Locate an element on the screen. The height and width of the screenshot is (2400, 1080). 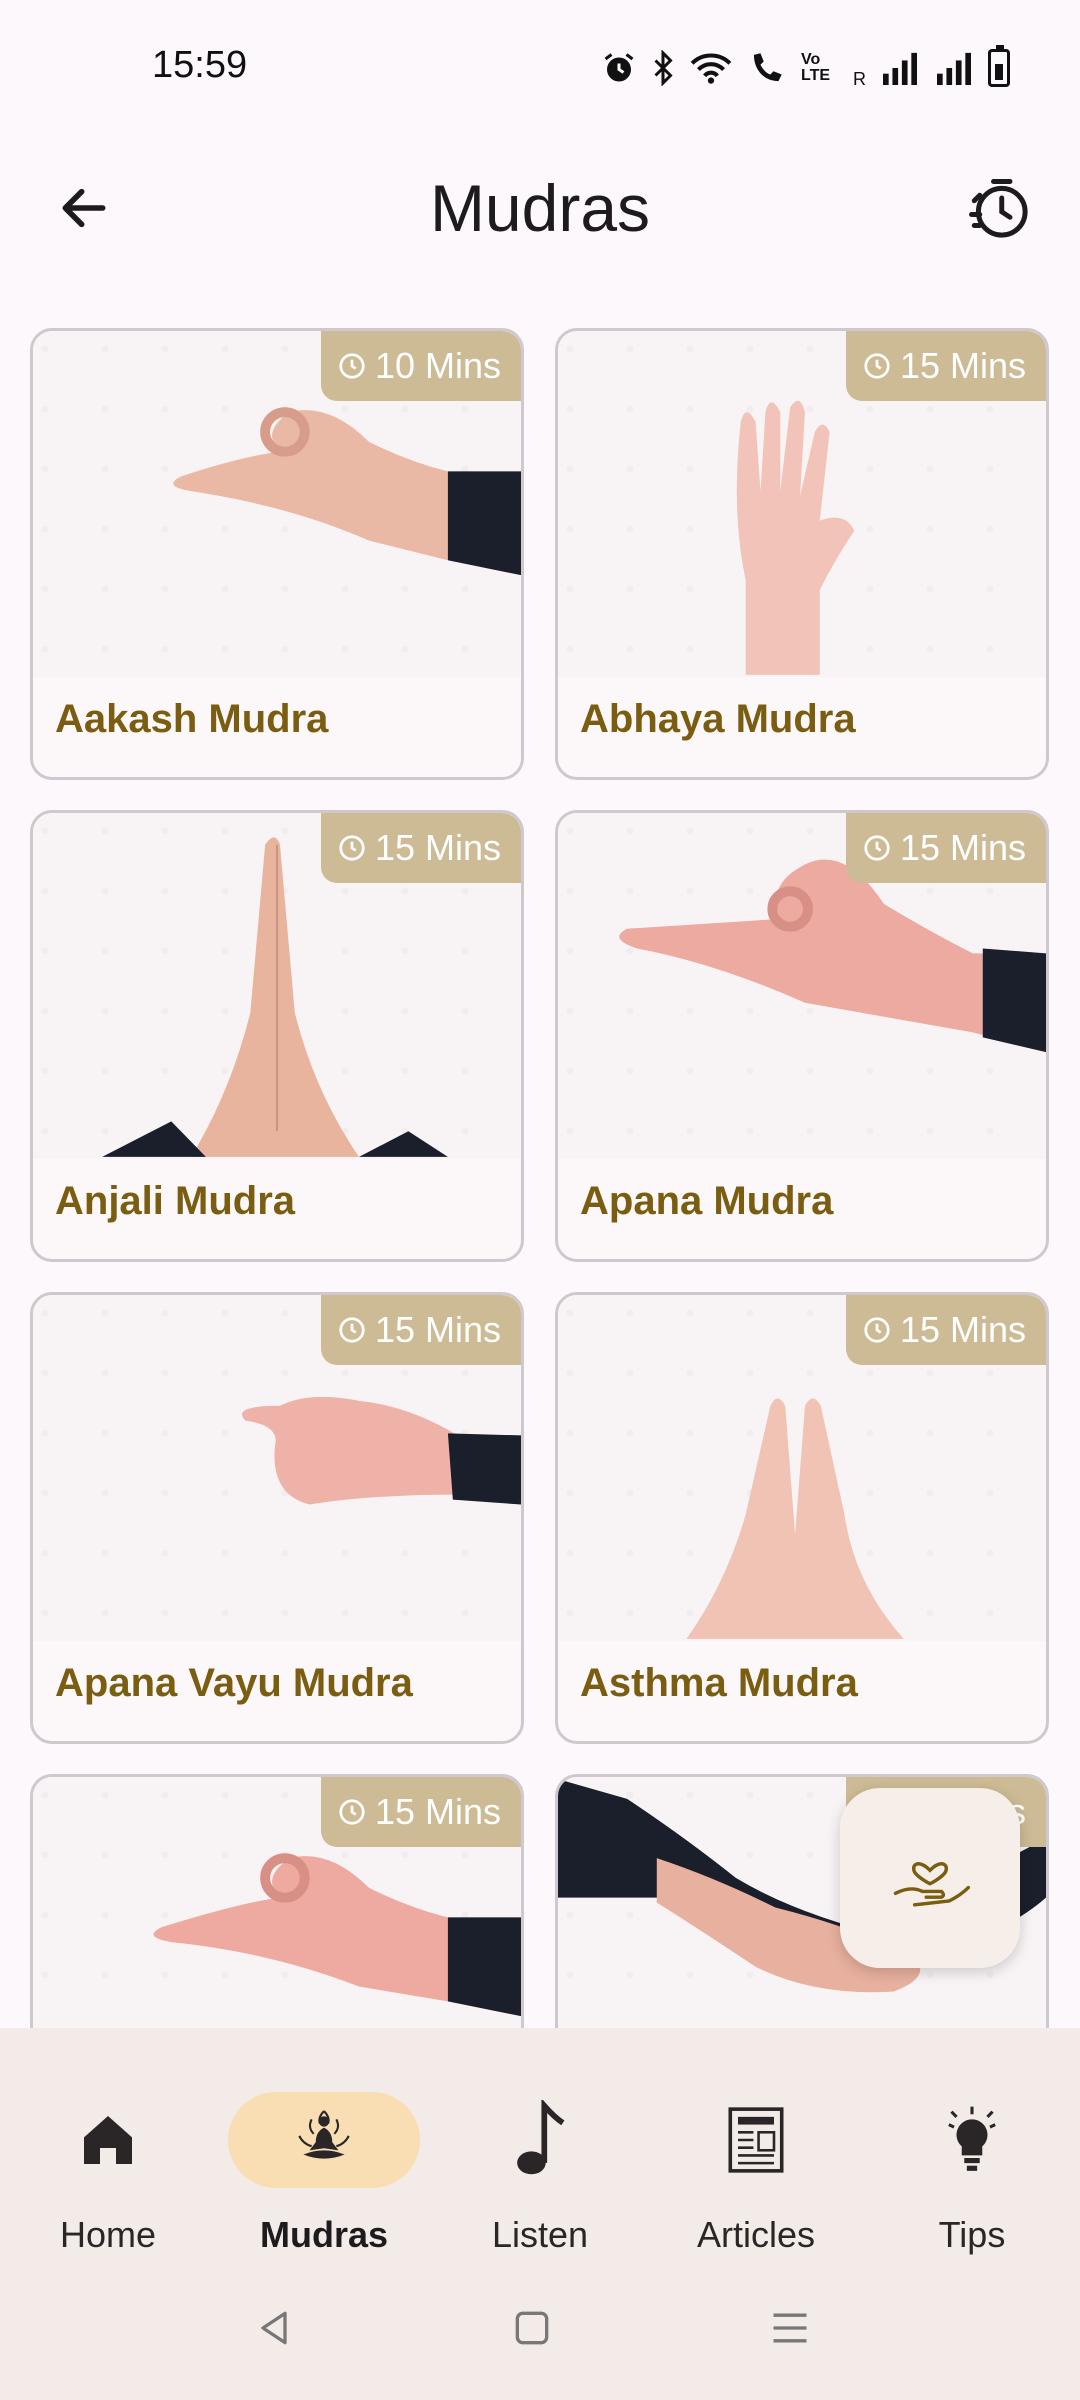
mudra-card: 15 Mins Apana Mudra is located at coordinates (802, 1036).